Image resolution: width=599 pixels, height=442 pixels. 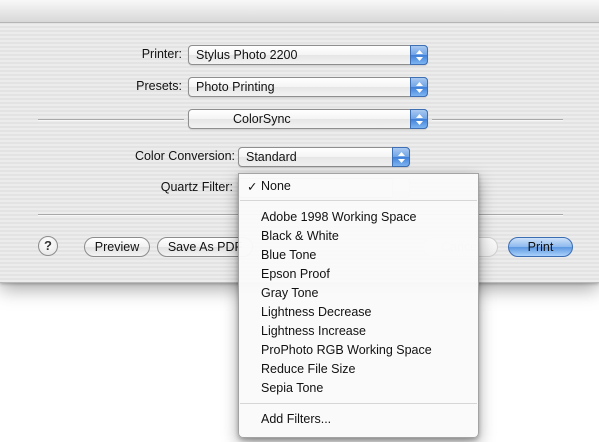 What do you see at coordinates (288, 255) in the screenshot?
I see `menu-item: Blue Tone` at bounding box center [288, 255].